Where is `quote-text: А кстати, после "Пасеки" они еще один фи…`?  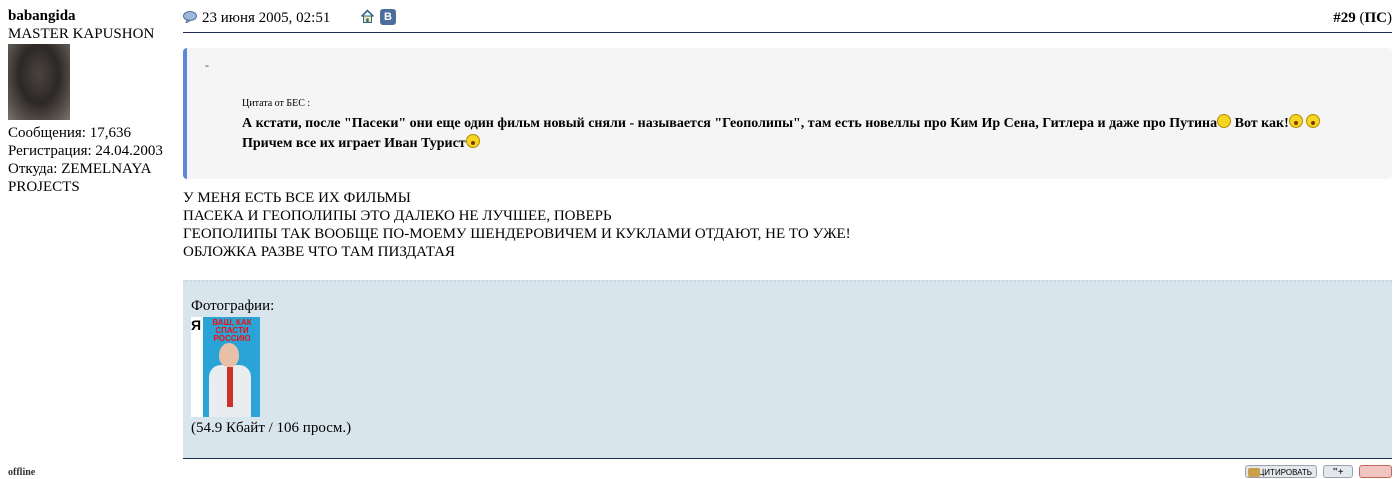 quote-text: А кстати, после "Пасеки" они еще один фи… is located at coordinates (802, 134).